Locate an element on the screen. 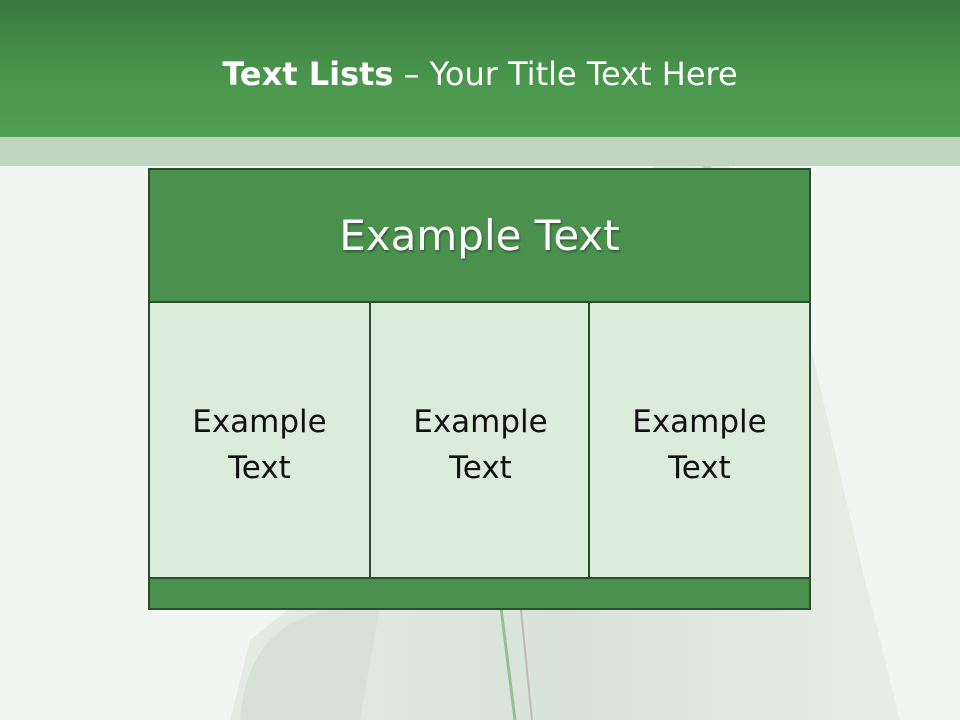  column-3-line-2: Text is located at coordinates (699, 468).